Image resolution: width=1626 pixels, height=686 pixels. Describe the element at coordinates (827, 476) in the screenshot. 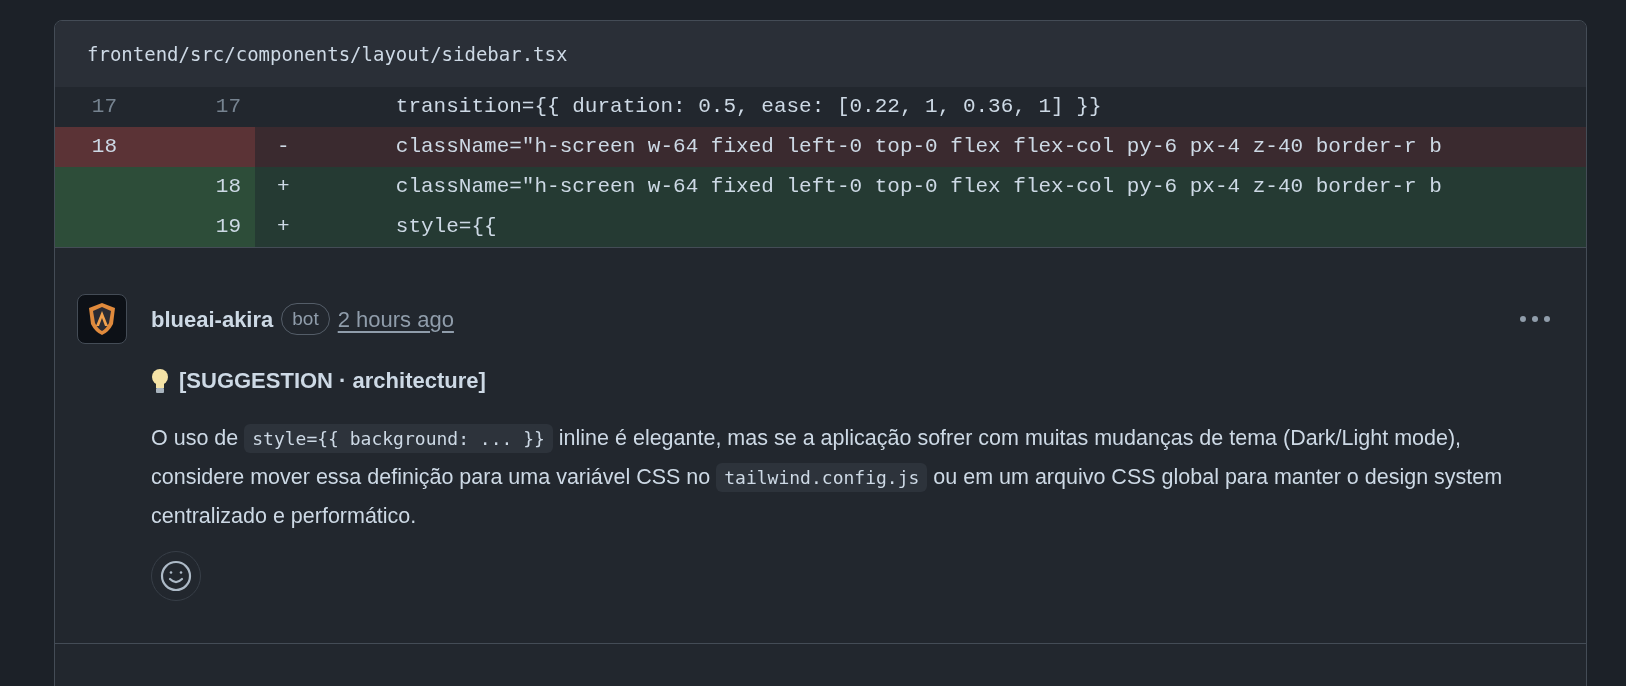

I see `comment-text: O uso de style={{ background: ... }} inline é elegante, mas se a aplicação sofrer com muitas mudanças de tema (Dark/Light mode), considere mover essa definição para uma variável CSS no tailwind.config.js ou em um arquivo CSS global para manter o design system centralizado e performático.` at that location.